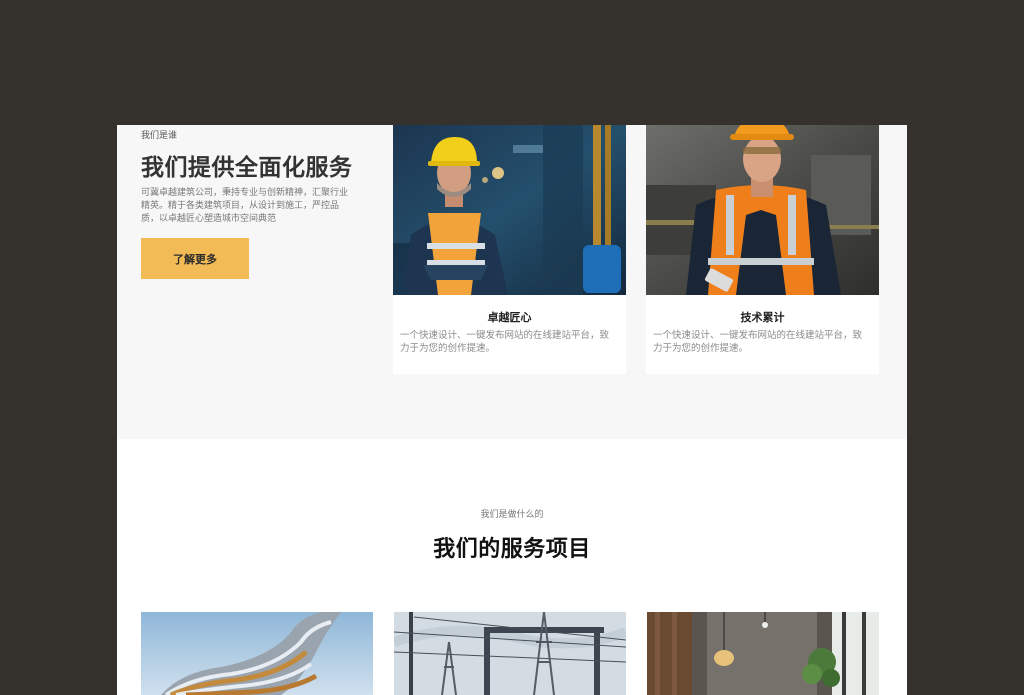 Image resolution: width=1024 pixels, height=695 pixels. What do you see at coordinates (509, 317) in the screenshot?
I see `card-title: 卓越匠心` at bounding box center [509, 317].